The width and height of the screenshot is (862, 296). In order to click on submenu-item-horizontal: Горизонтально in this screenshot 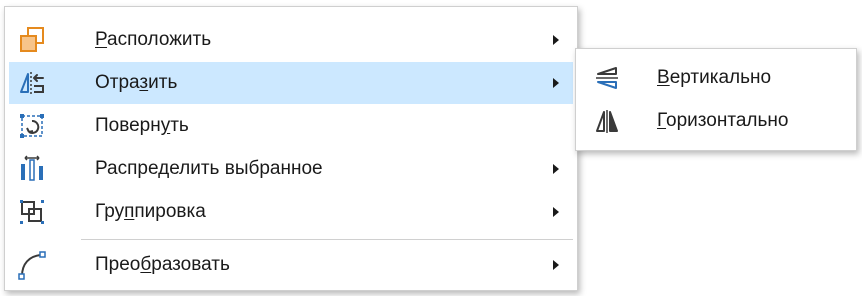, I will do `click(716, 121)`.